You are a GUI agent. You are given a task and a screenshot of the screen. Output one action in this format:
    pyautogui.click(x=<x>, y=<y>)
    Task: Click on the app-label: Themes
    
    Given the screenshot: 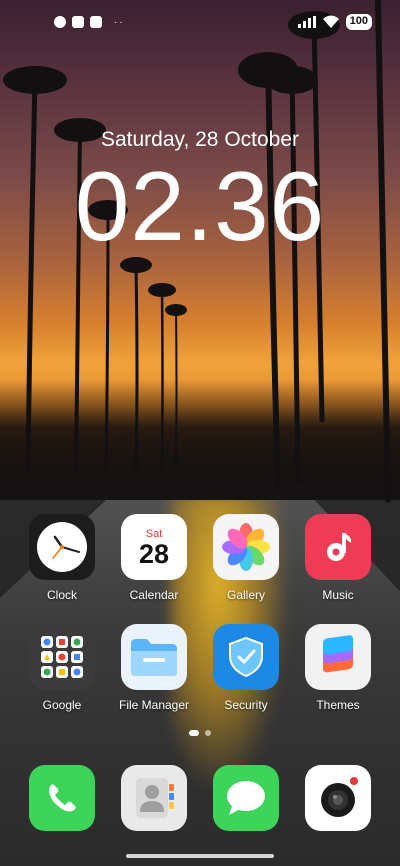 What is the action you would take?
    pyautogui.click(x=338, y=705)
    